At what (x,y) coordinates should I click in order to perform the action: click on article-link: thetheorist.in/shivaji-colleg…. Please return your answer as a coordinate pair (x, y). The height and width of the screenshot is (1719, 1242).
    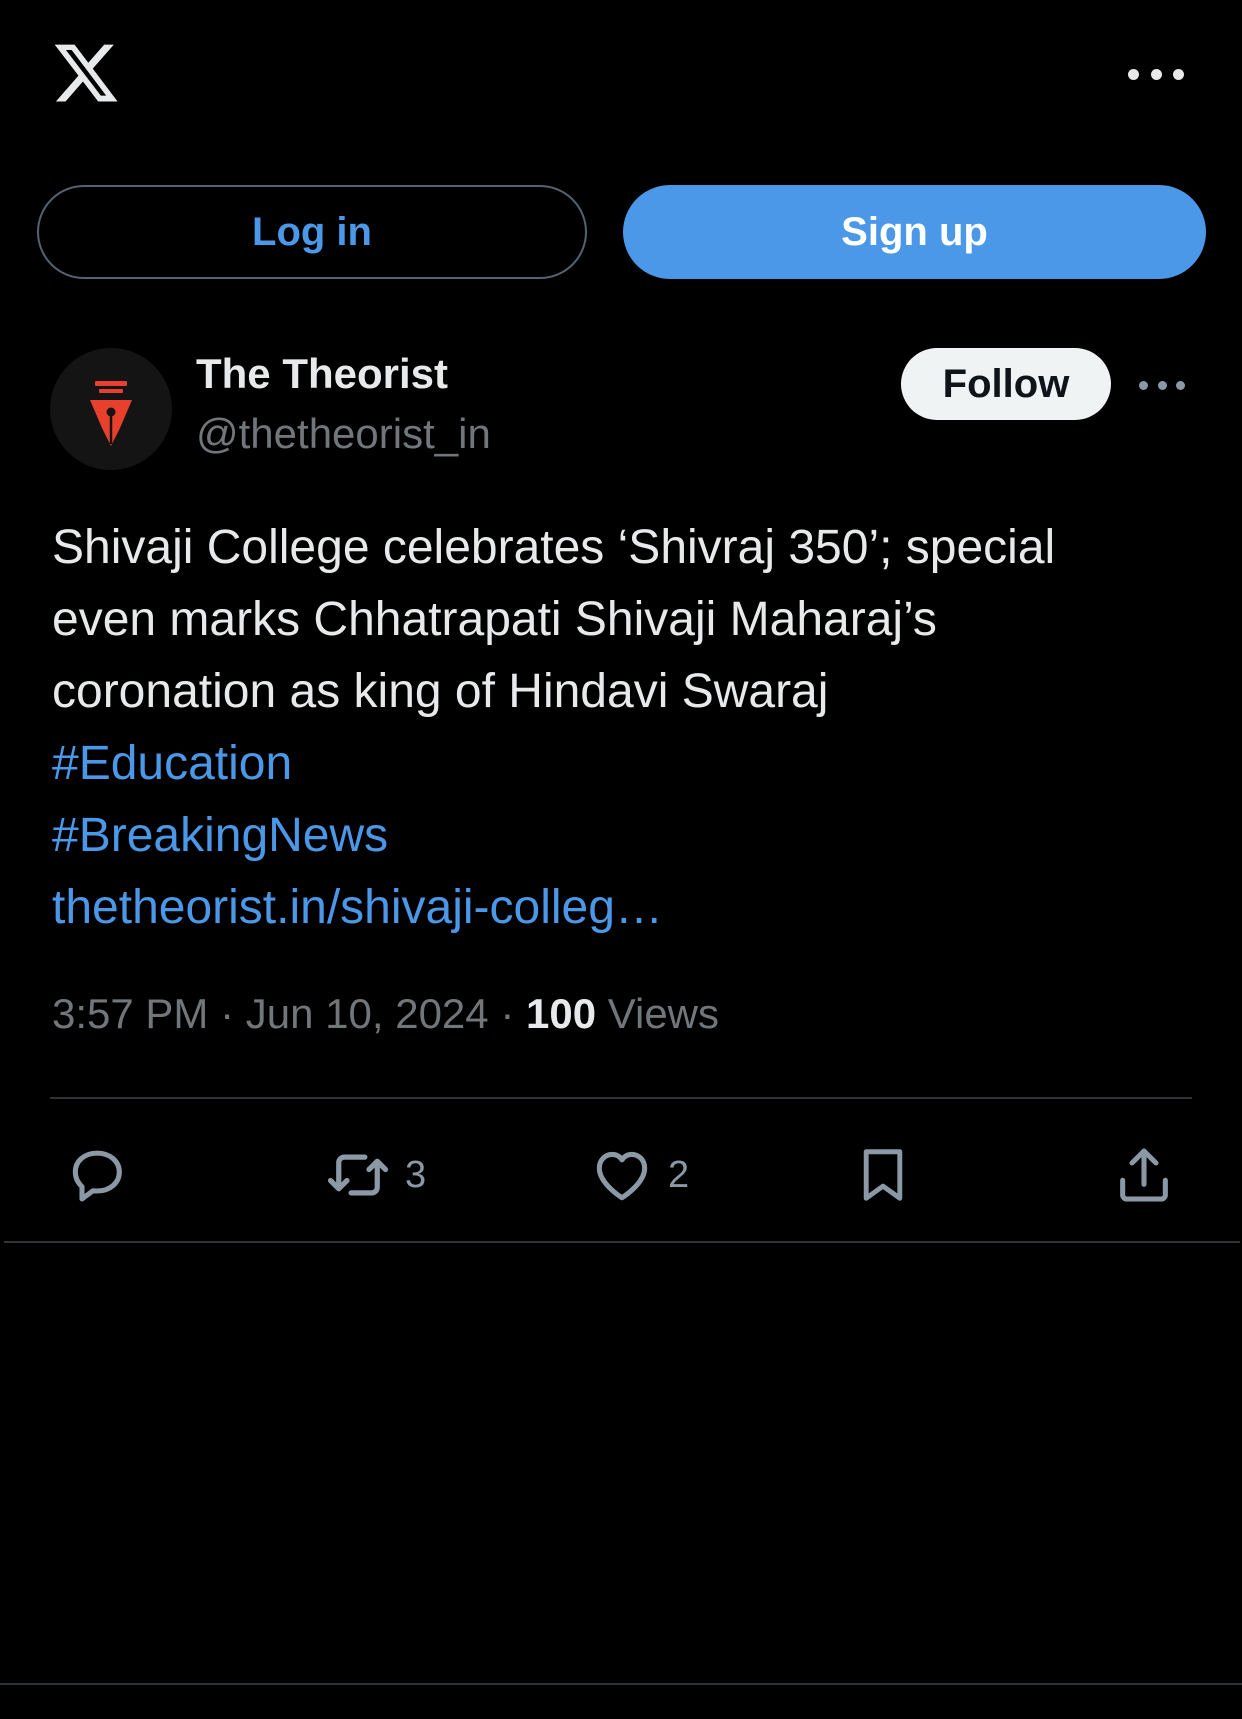
    Looking at the image, I should click on (627, 908).